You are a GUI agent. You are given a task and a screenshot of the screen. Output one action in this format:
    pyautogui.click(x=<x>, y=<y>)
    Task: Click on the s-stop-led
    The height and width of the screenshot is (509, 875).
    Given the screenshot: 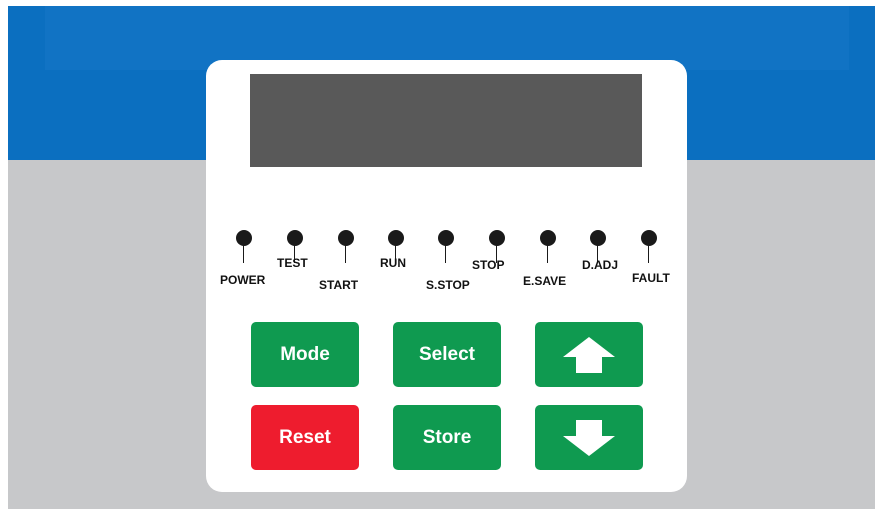 What is the action you would take?
    pyautogui.click(x=446, y=238)
    